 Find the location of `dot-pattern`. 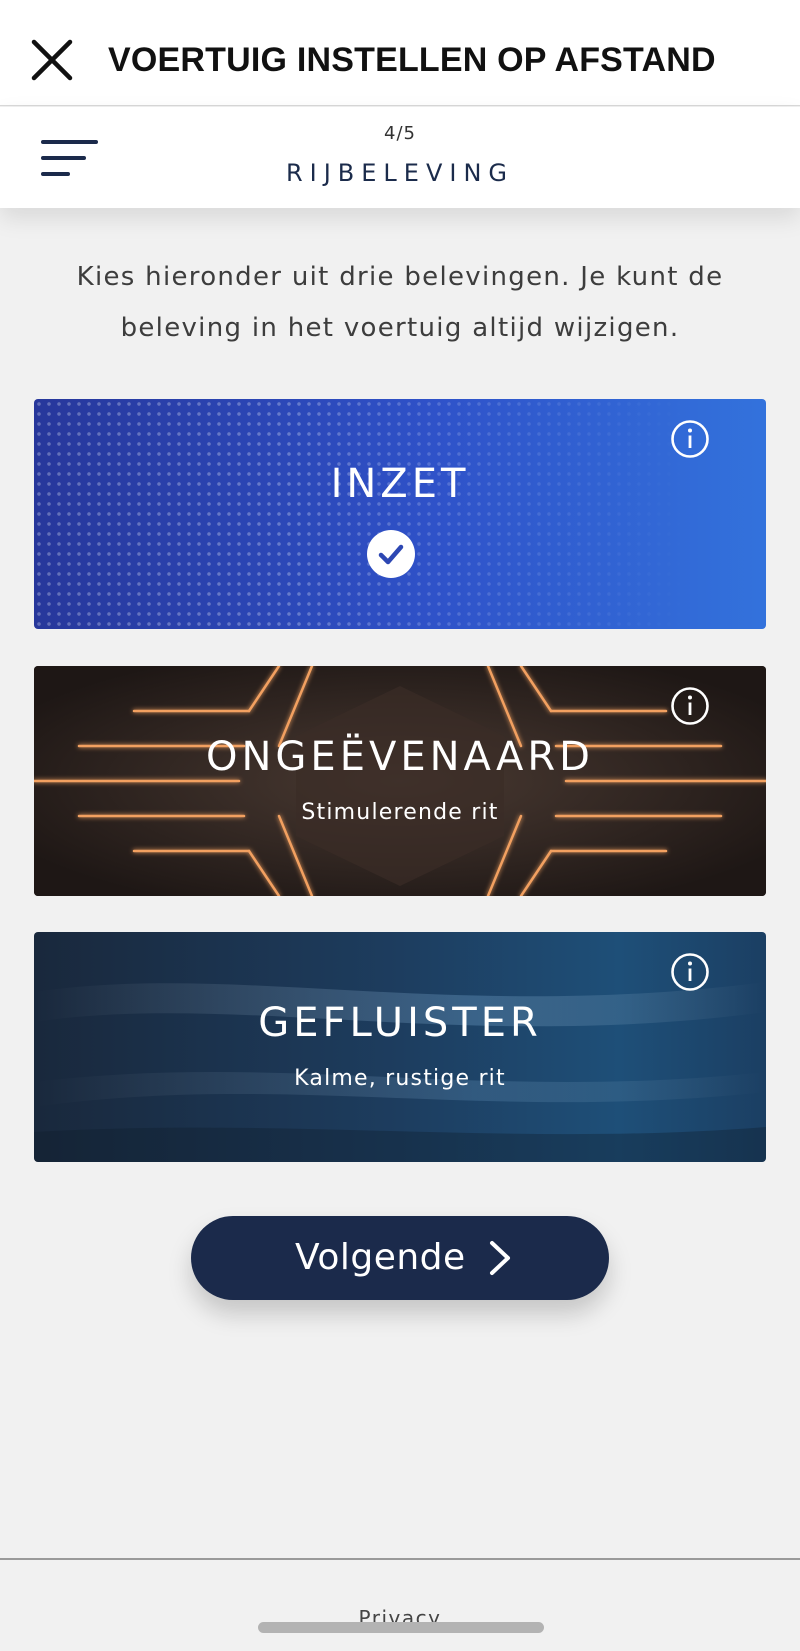

dot-pattern is located at coordinates (400, 514).